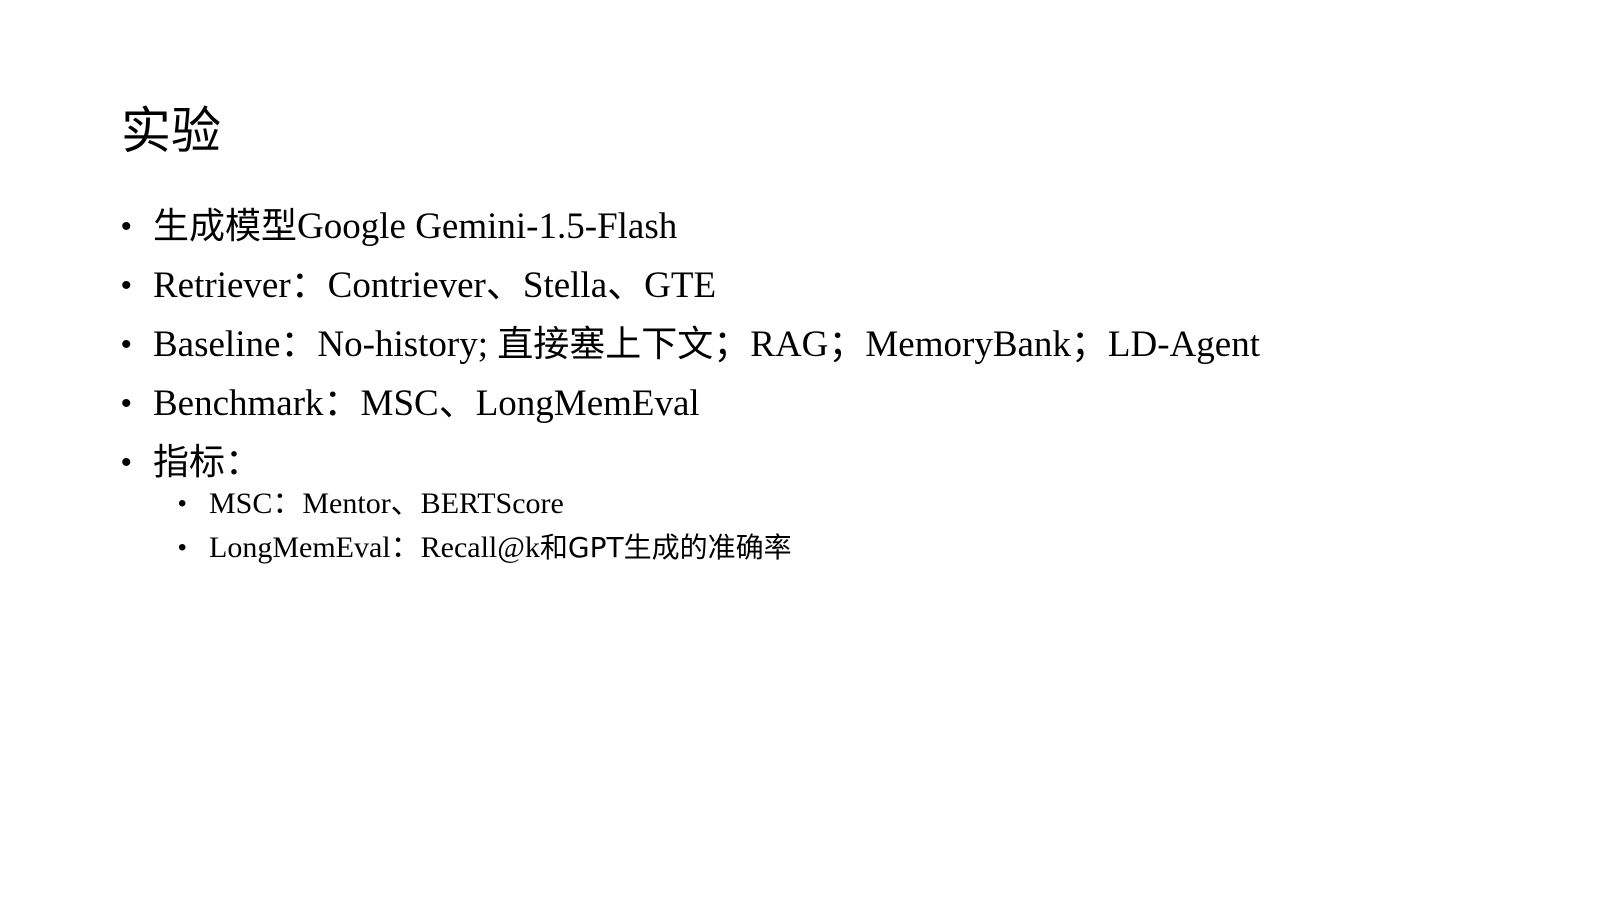  Describe the element at coordinates (605, 344) in the screenshot. I see `bullet-text-zh: 直接塞上下文` at that location.